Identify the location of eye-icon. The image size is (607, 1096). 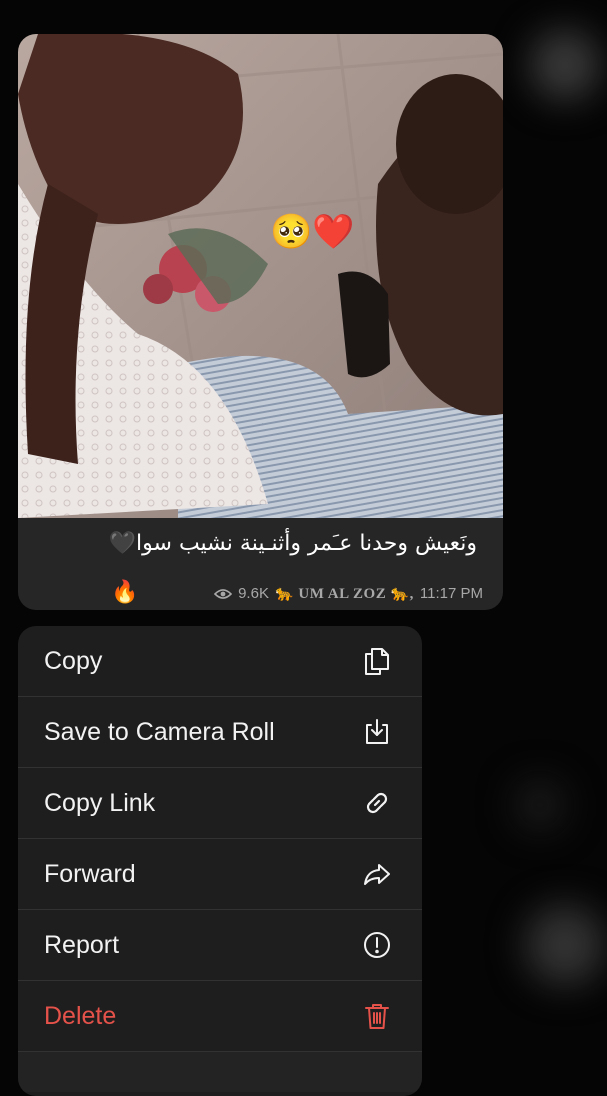
(223, 593).